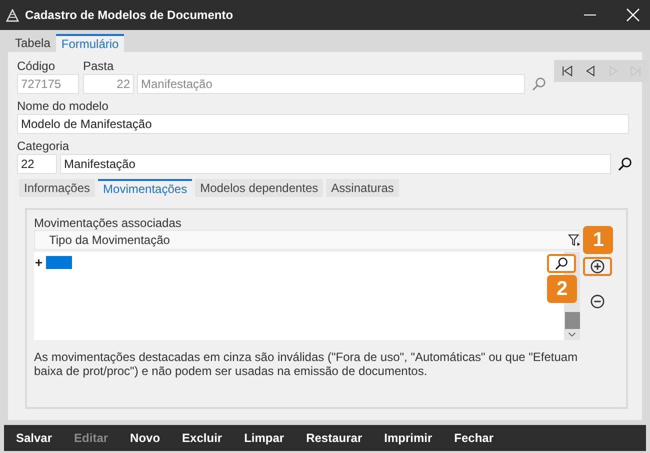 The width and height of the screenshot is (650, 453). What do you see at coordinates (264, 438) in the screenshot?
I see `action-button: Limpar` at bounding box center [264, 438].